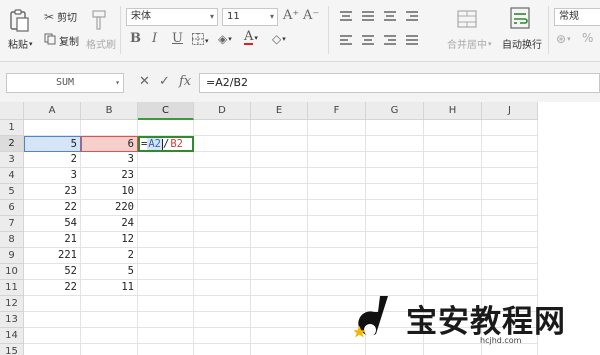 This screenshot has width=600, height=355. What do you see at coordinates (510, 176) in the screenshot?
I see `cell-j4` at bounding box center [510, 176].